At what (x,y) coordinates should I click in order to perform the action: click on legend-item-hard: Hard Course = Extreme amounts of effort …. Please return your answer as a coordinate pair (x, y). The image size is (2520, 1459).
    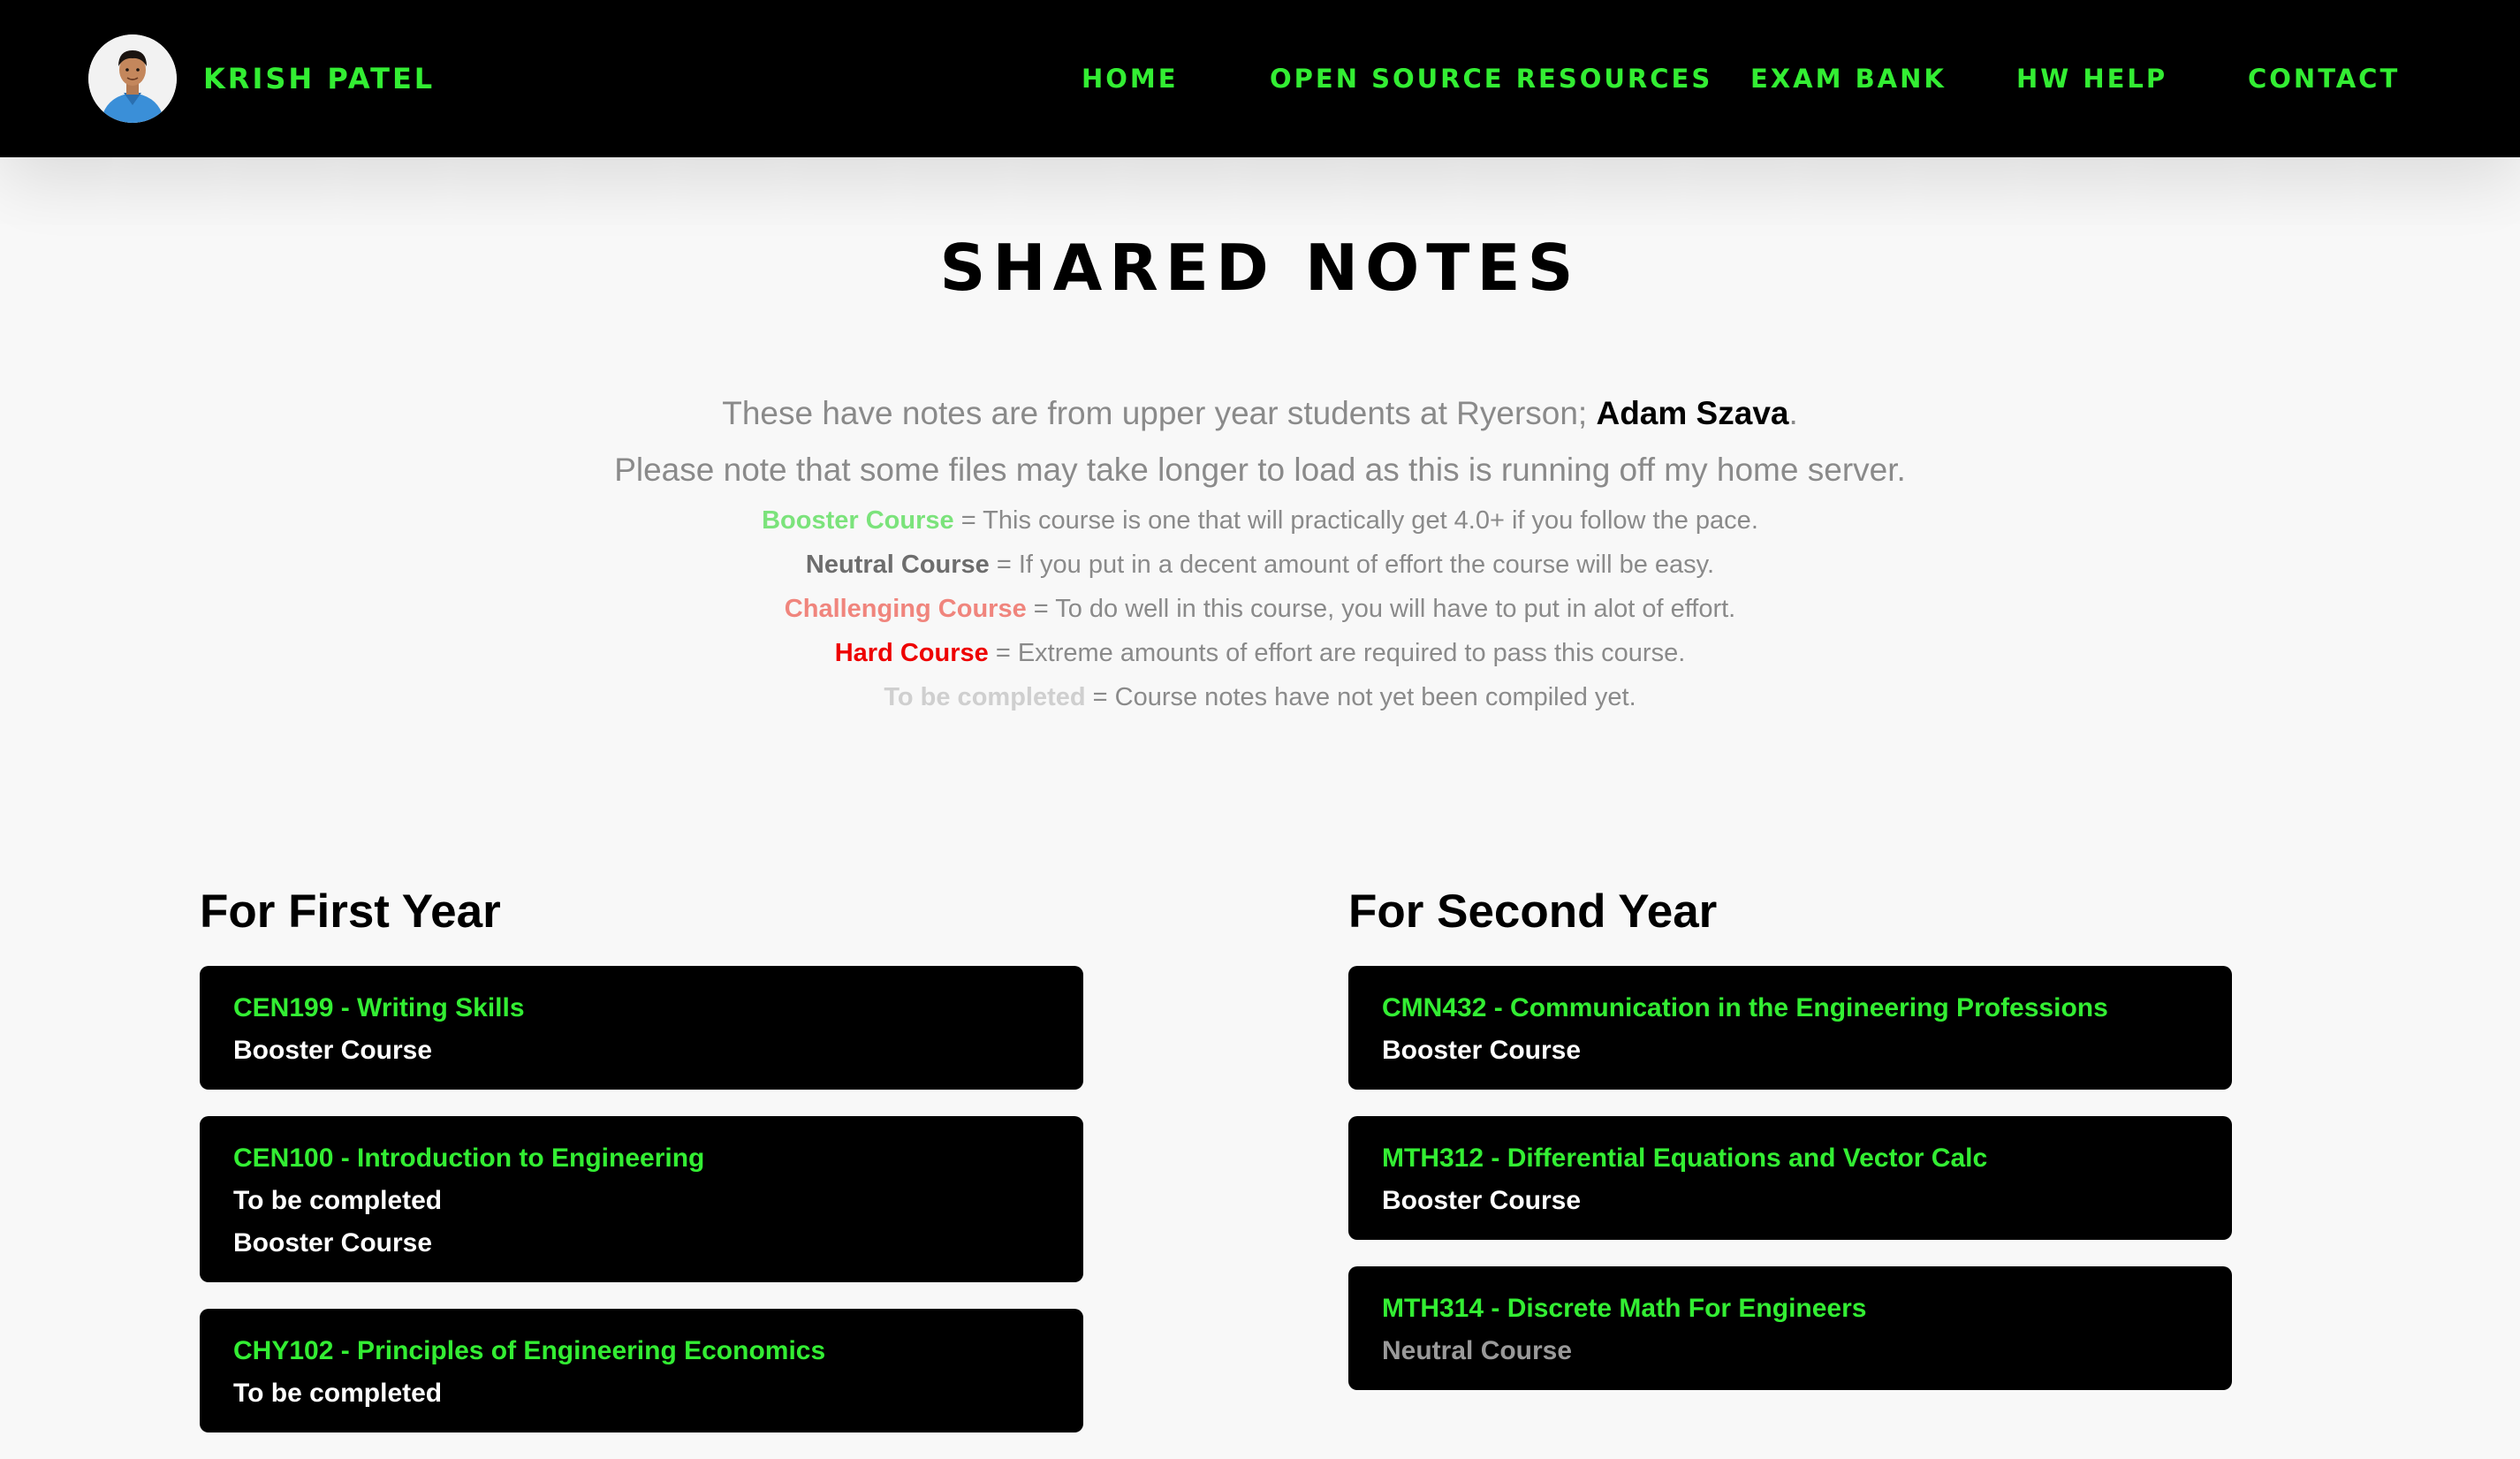
    Looking at the image, I should click on (1260, 653).